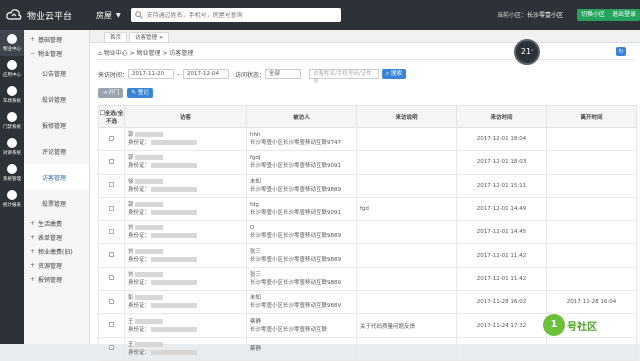 The width and height of the screenshot is (640, 361). I want to click on global-search, so click(235, 15).